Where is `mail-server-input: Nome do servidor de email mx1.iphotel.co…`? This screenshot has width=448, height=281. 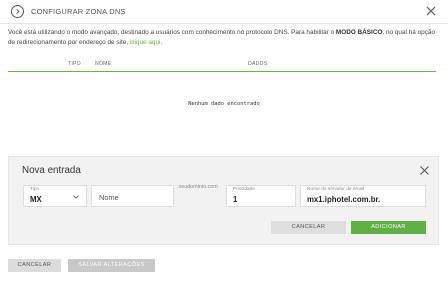 mail-server-input: Nome do servidor de email mx1.iphotel.co… is located at coordinates (363, 196).